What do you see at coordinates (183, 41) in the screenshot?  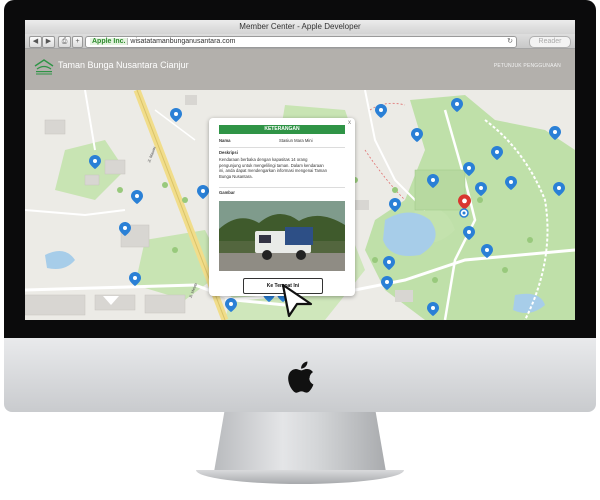 I see `url-text: wisatatamanbunganusantara.com` at bounding box center [183, 41].